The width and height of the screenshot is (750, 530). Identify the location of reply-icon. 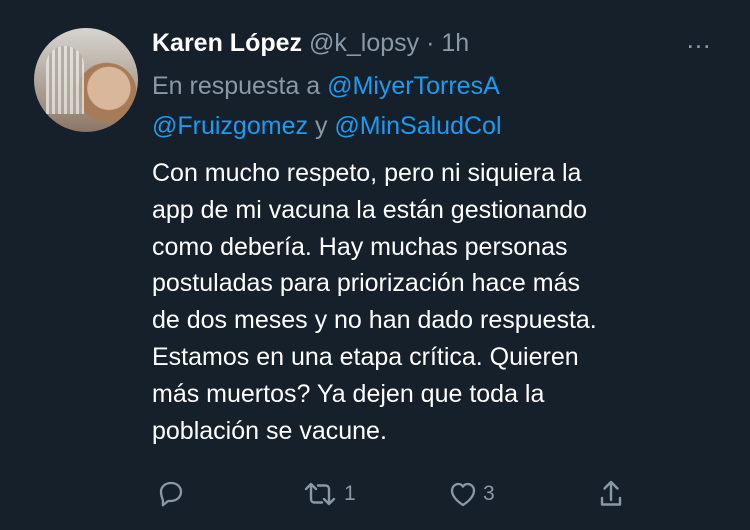
(171, 494).